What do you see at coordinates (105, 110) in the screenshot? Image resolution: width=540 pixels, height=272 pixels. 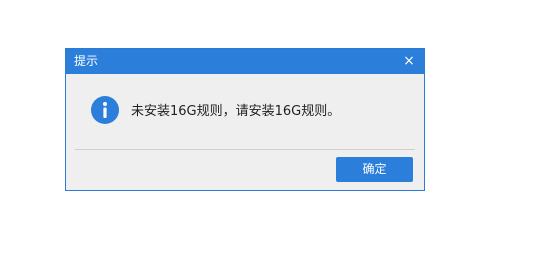 I see `info-icon` at bounding box center [105, 110].